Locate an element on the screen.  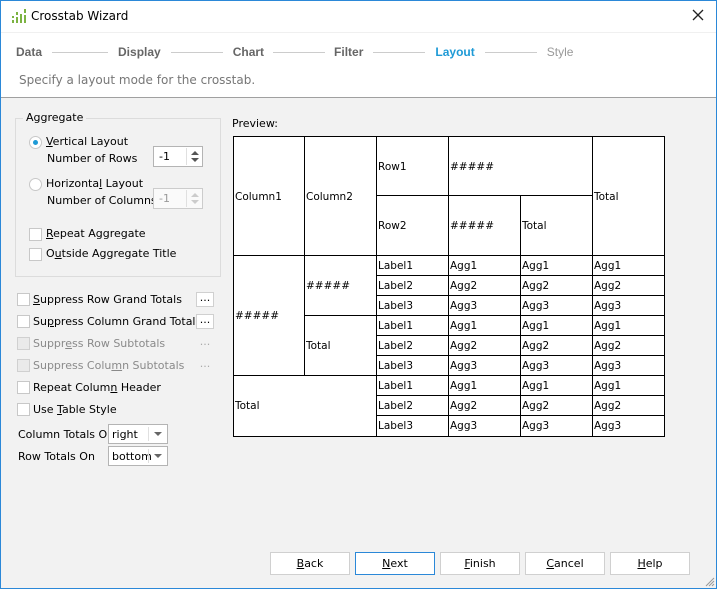
step-display: Display is located at coordinates (139, 52).